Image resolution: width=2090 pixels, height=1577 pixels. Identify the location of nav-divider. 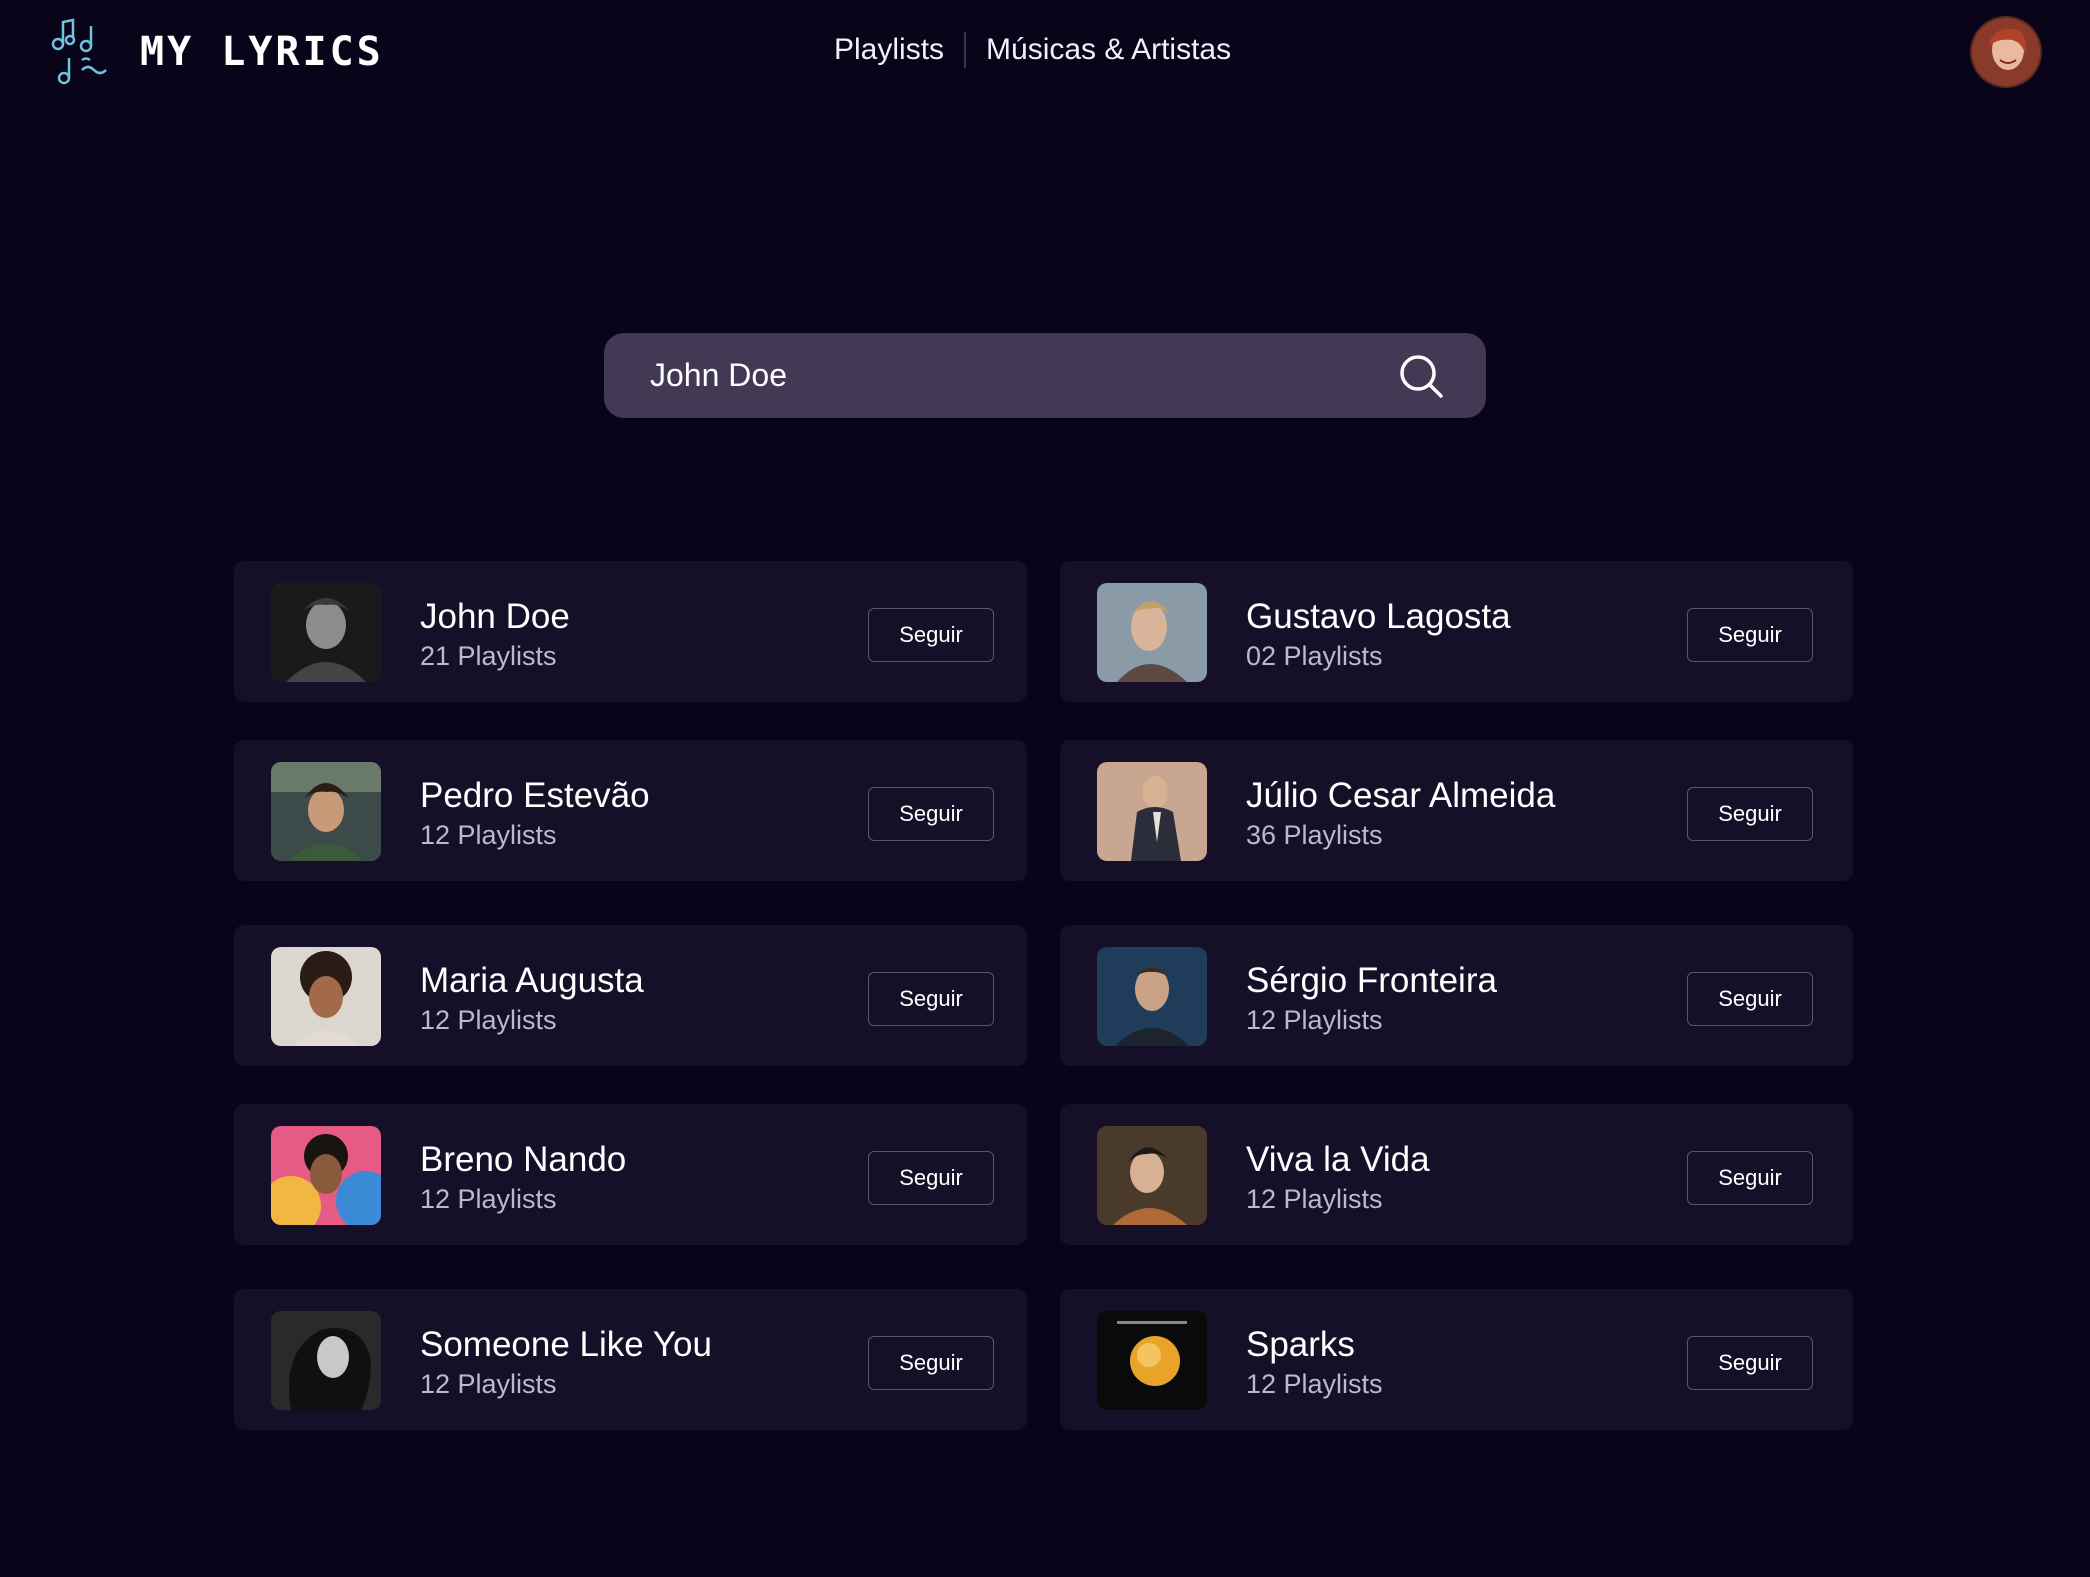
(965, 50).